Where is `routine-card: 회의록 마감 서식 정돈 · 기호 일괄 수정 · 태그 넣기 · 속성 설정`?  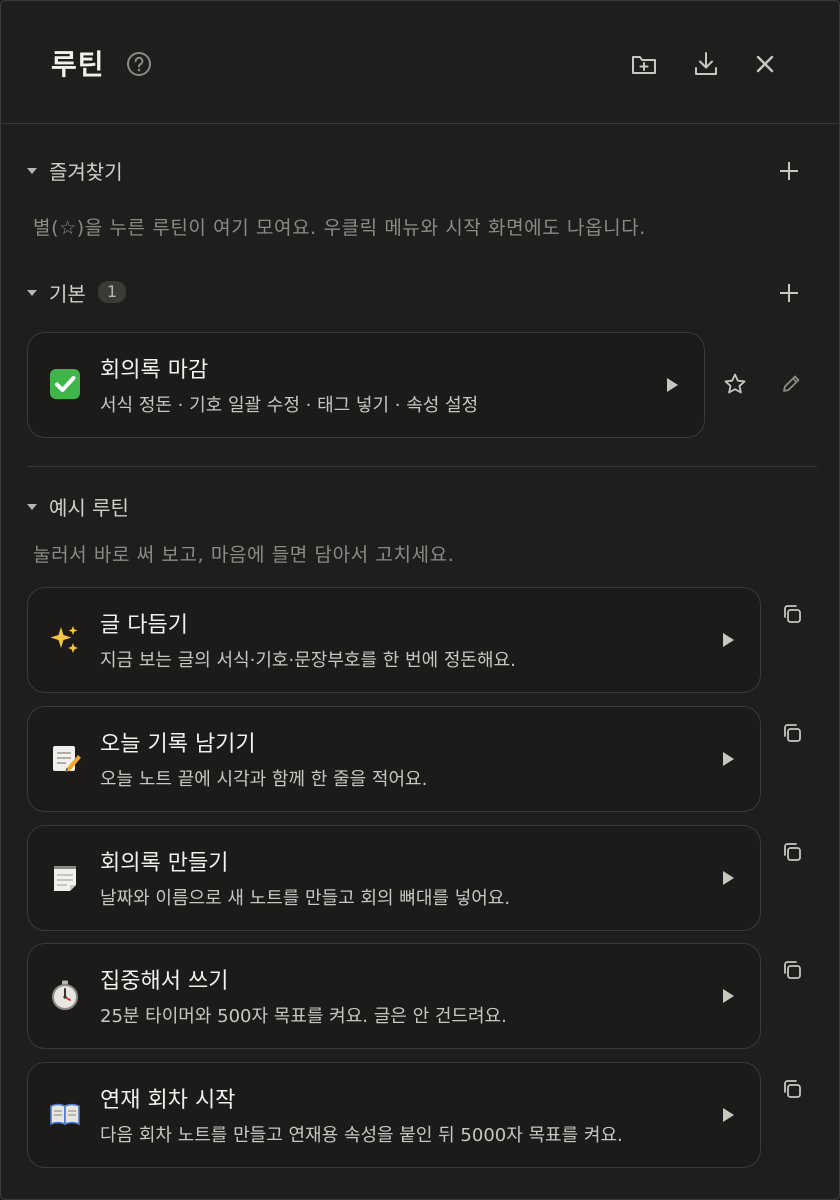 routine-card: 회의록 마감 서식 정돈 · 기호 일괄 수정 · 태그 넣기 · 속성 설정 is located at coordinates (366, 385).